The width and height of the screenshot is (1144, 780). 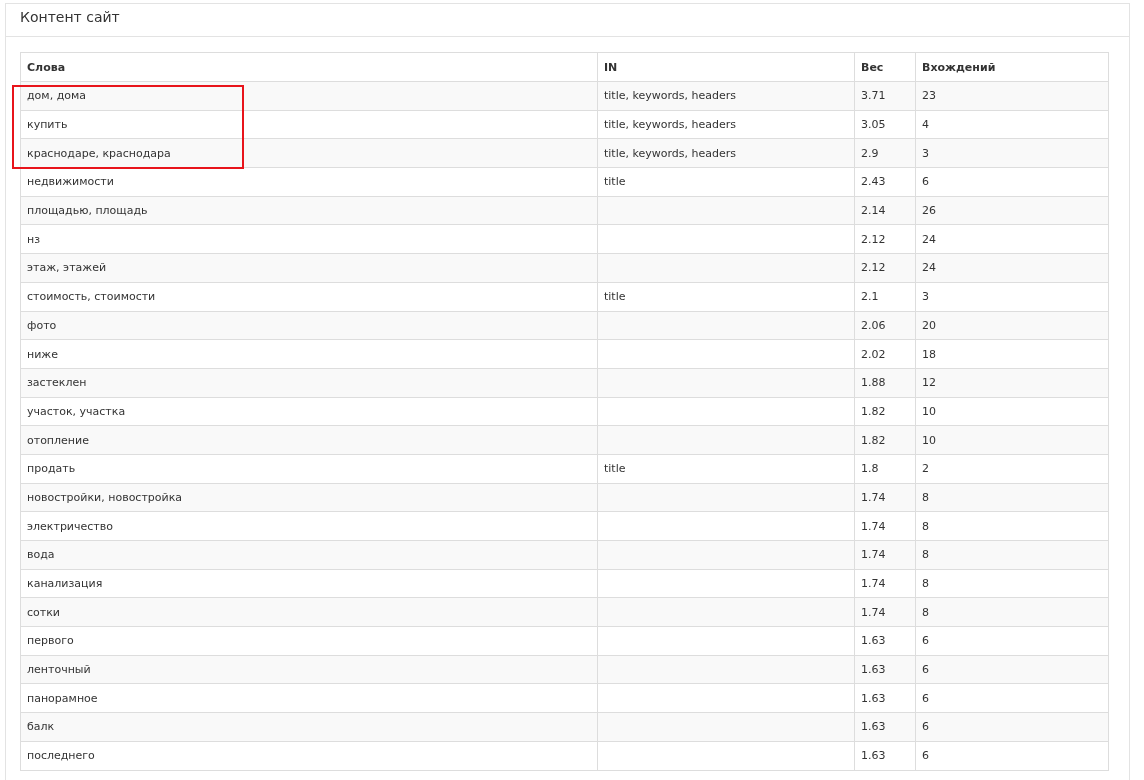 I want to click on table-cell: 18, so click(x=1012, y=354).